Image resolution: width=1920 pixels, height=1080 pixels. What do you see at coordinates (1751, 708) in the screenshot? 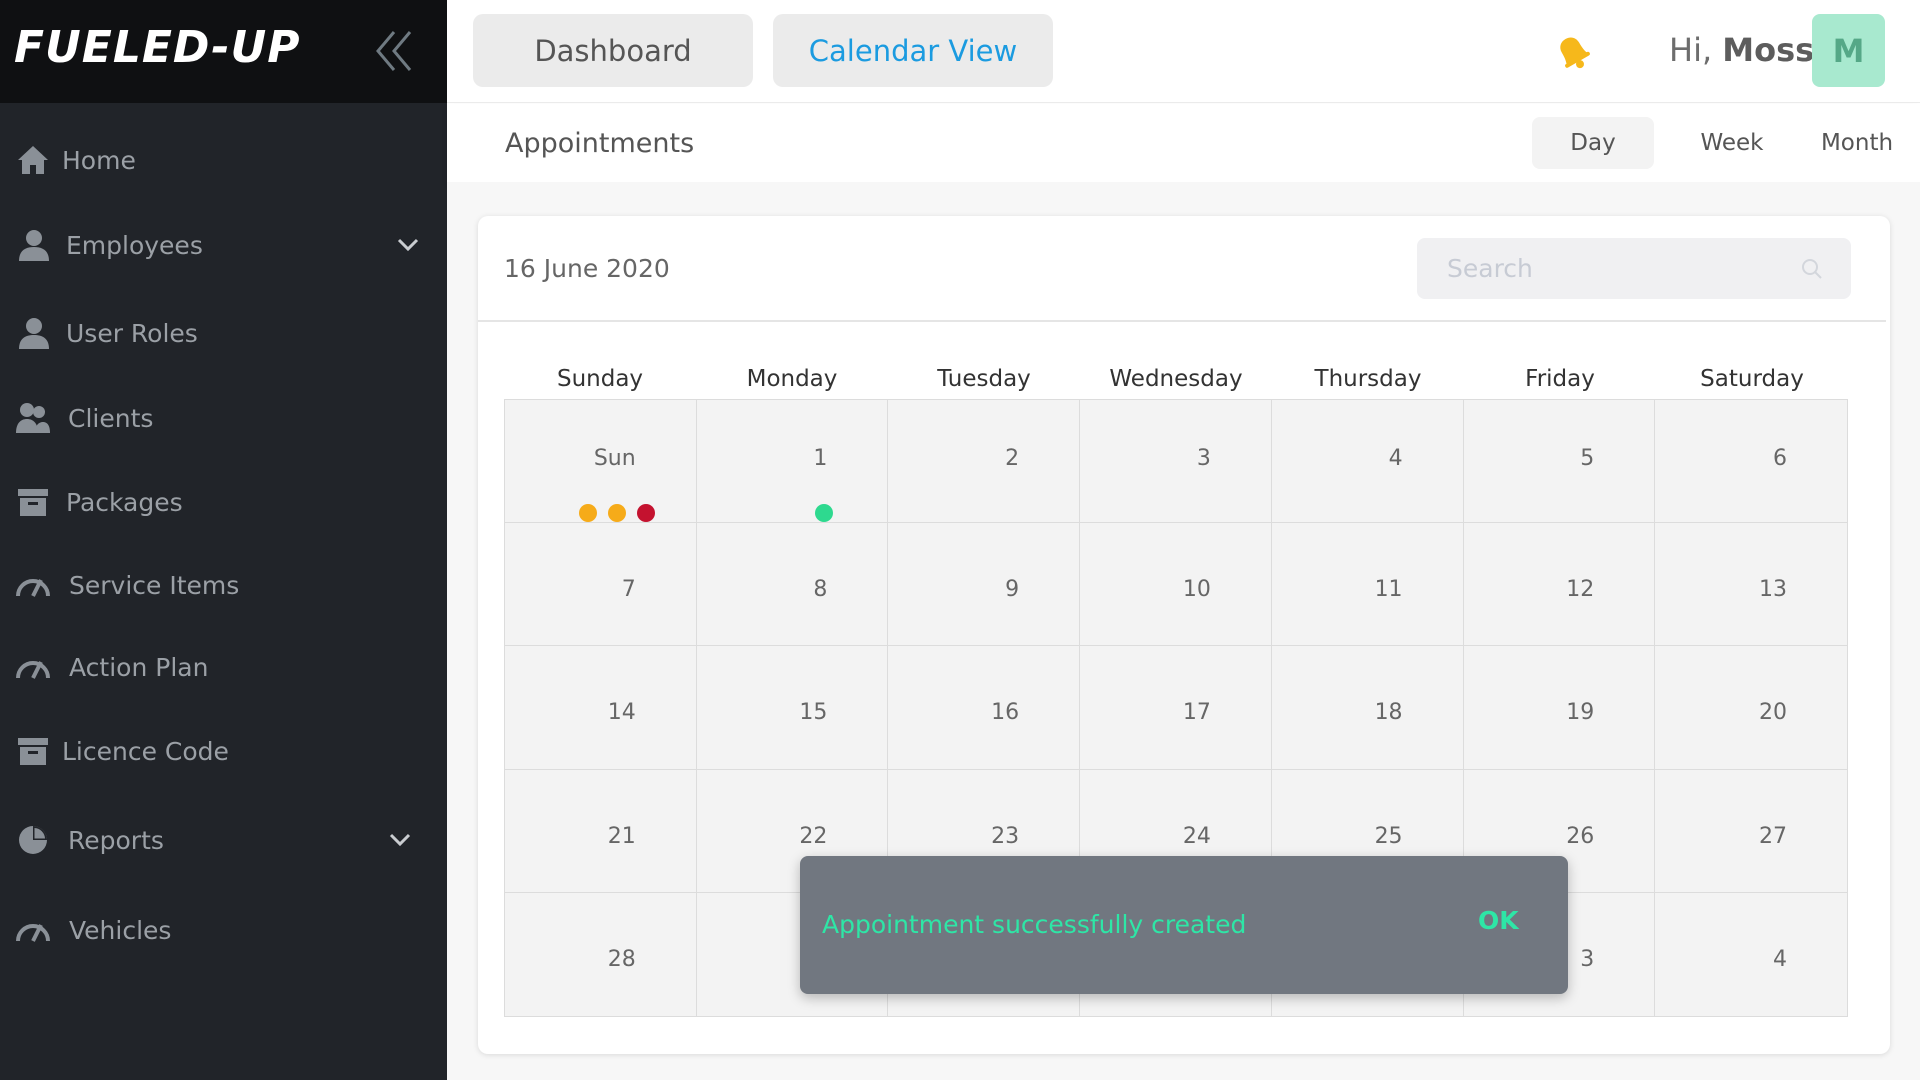
I see `calendar-day-cell: 20` at bounding box center [1751, 708].